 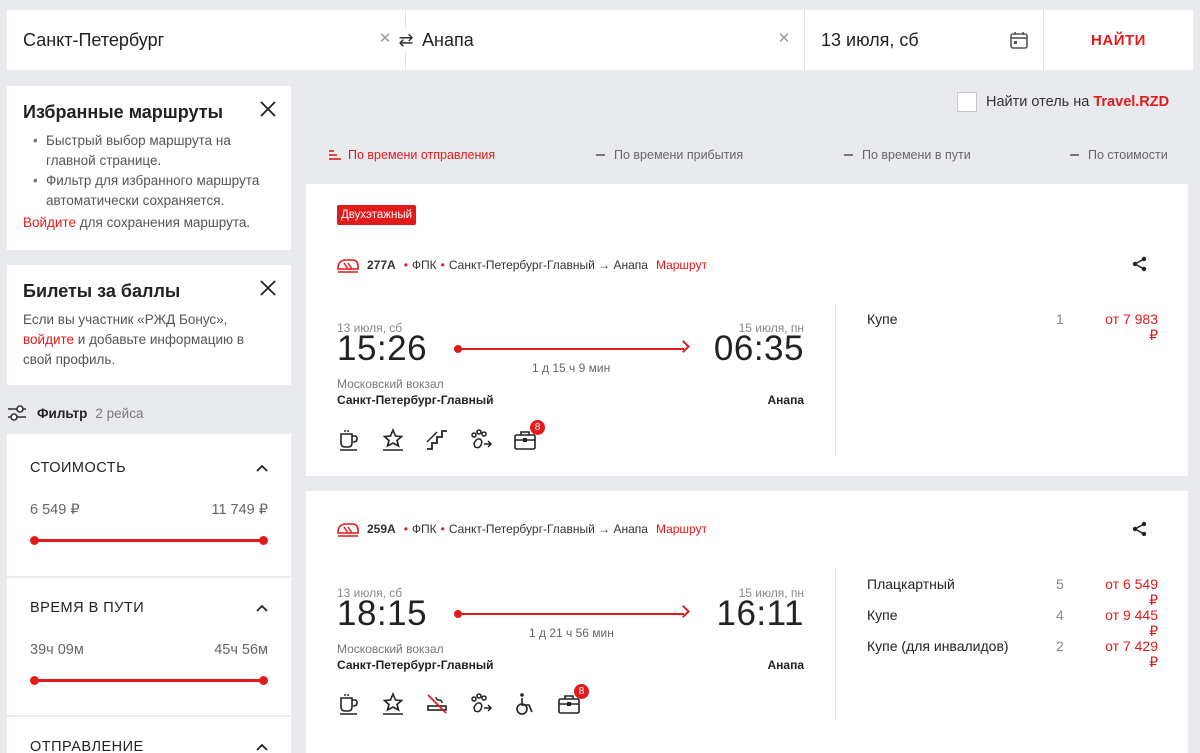 I want to click on filter-departure: ОТПРАВЛЕНИЕ, so click(x=149, y=735).